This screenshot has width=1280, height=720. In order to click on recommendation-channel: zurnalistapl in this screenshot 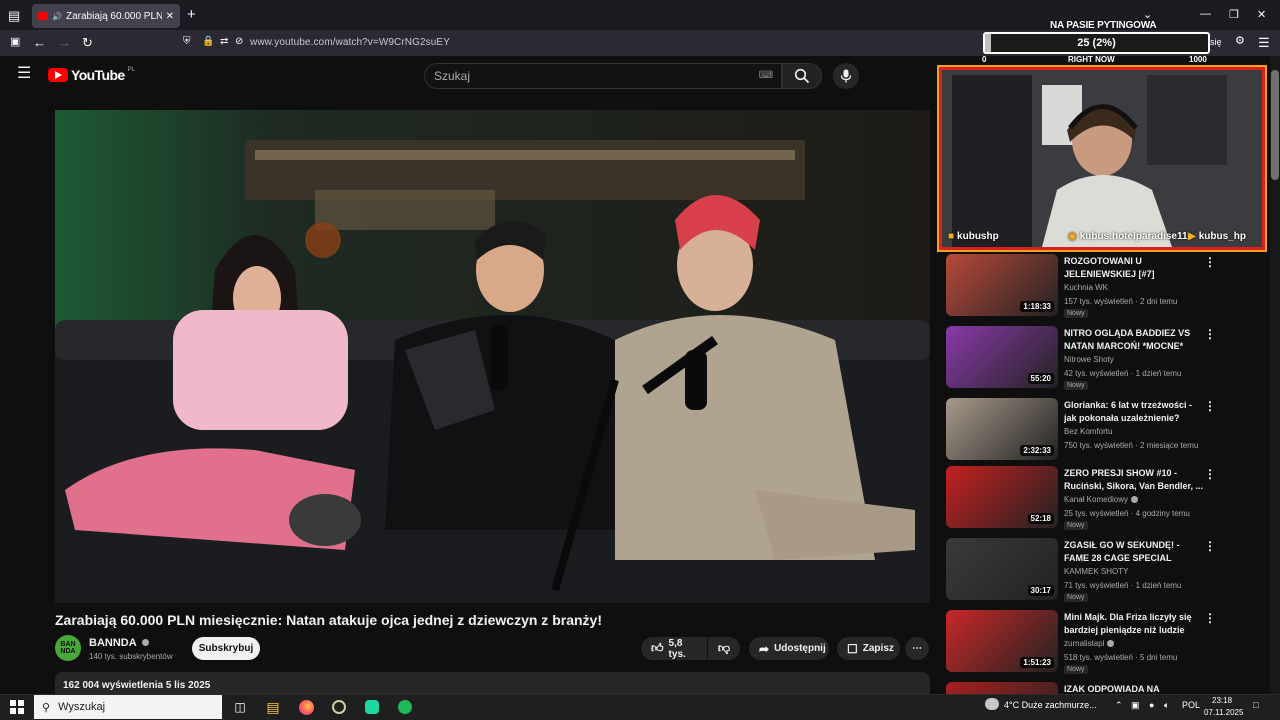, I will do `click(1089, 643)`.